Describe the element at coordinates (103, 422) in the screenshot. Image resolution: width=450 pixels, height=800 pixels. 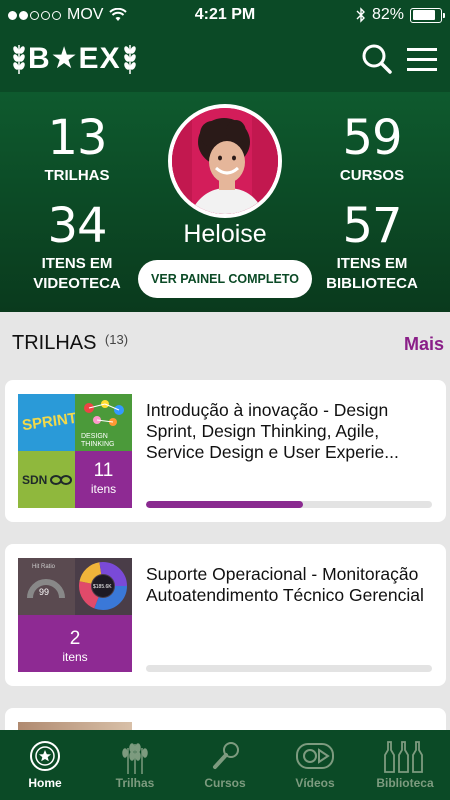
I see `thumb-design-thinking: DESIGN THINKING` at that location.